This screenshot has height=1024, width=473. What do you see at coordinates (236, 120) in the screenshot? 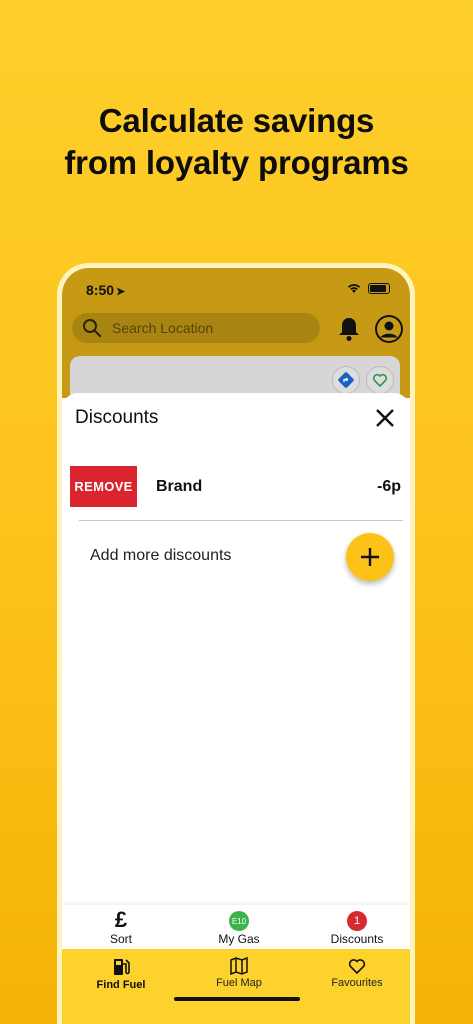
I see `headline-line-1: Calculate savings` at bounding box center [236, 120].